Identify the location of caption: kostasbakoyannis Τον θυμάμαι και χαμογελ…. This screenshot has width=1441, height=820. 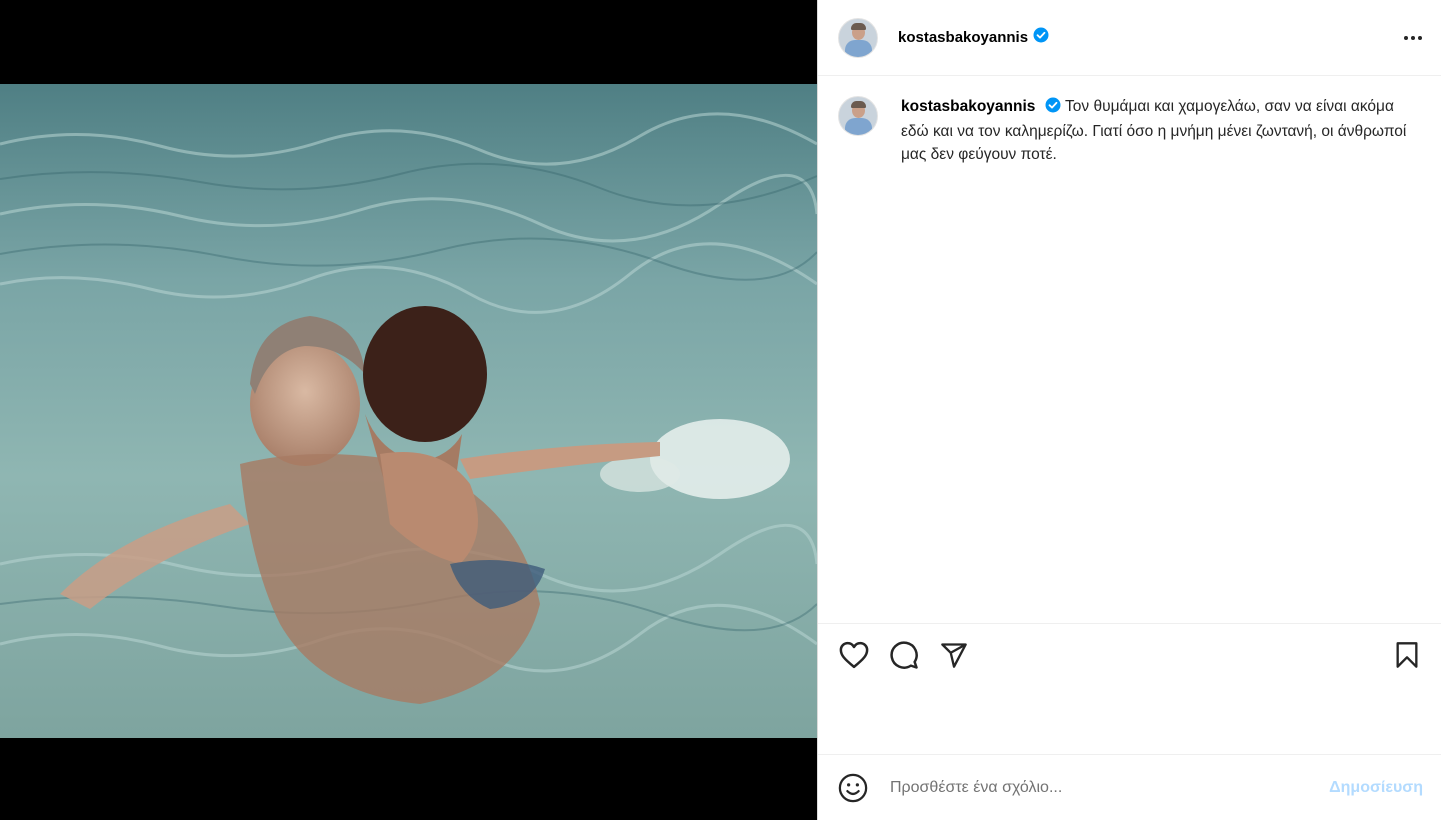
(1129, 121).